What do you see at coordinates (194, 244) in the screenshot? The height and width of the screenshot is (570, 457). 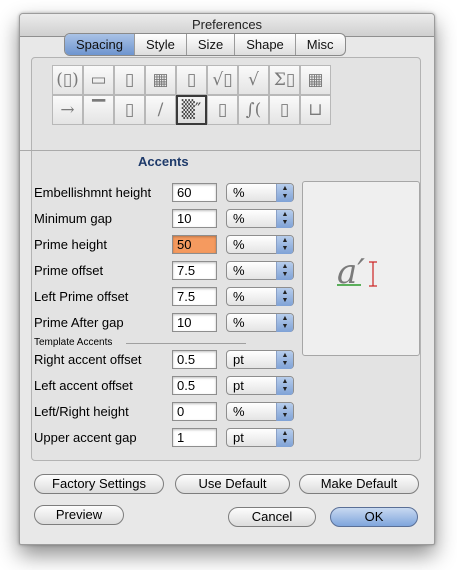 I see `prime-height-input: 50` at bounding box center [194, 244].